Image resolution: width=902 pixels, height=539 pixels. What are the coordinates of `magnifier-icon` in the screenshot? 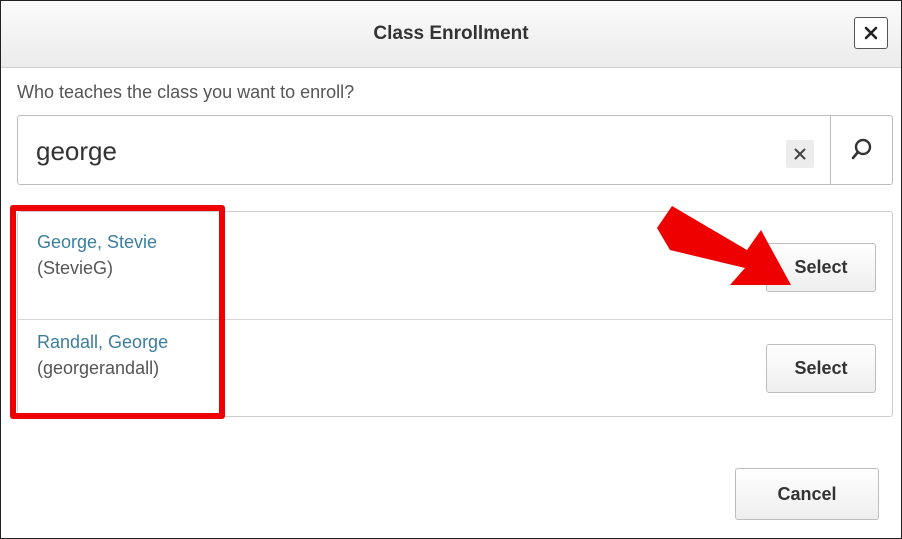 It's located at (861, 149).